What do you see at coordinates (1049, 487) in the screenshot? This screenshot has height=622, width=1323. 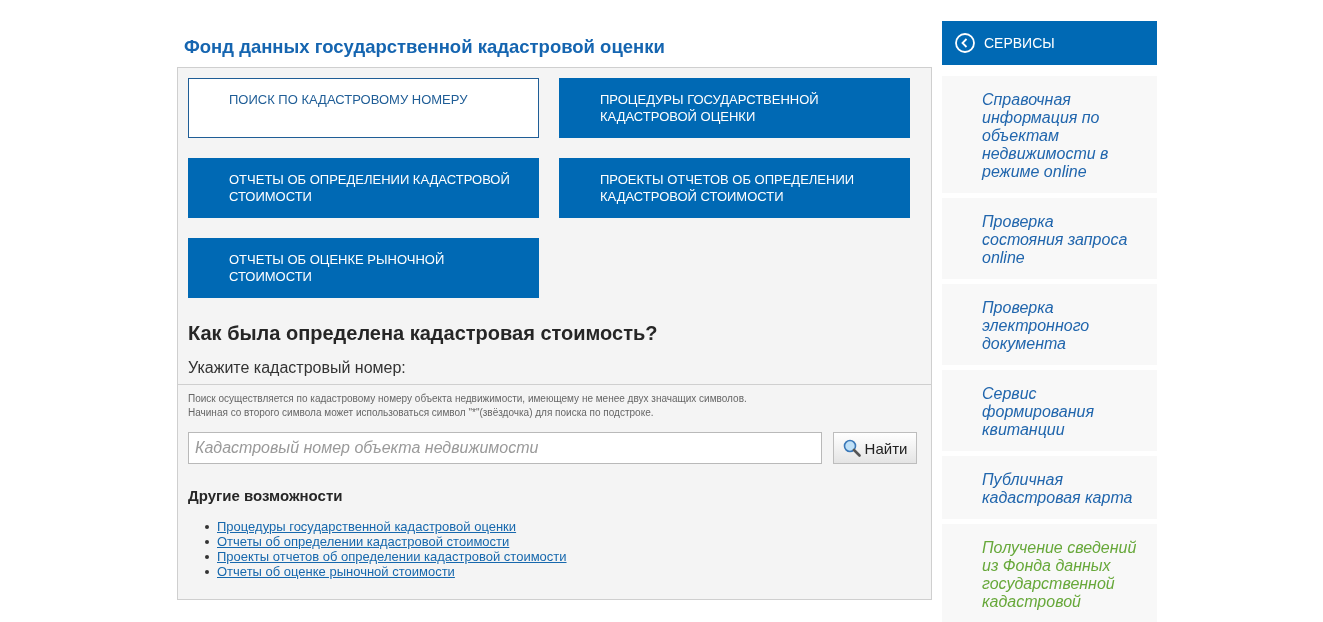 I see `service-link: Публичная кадастровая карта` at bounding box center [1049, 487].